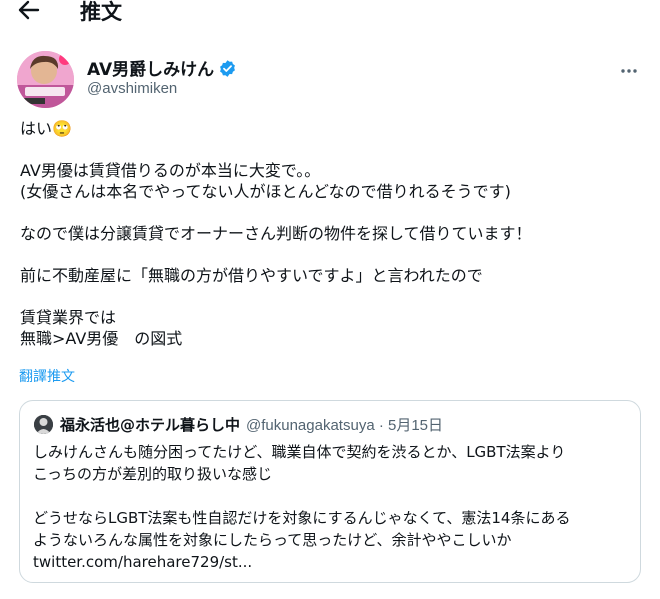 Image resolution: width=660 pixels, height=599 pixels. I want to click on author-handle: @avshimiken, so click(132, 88).